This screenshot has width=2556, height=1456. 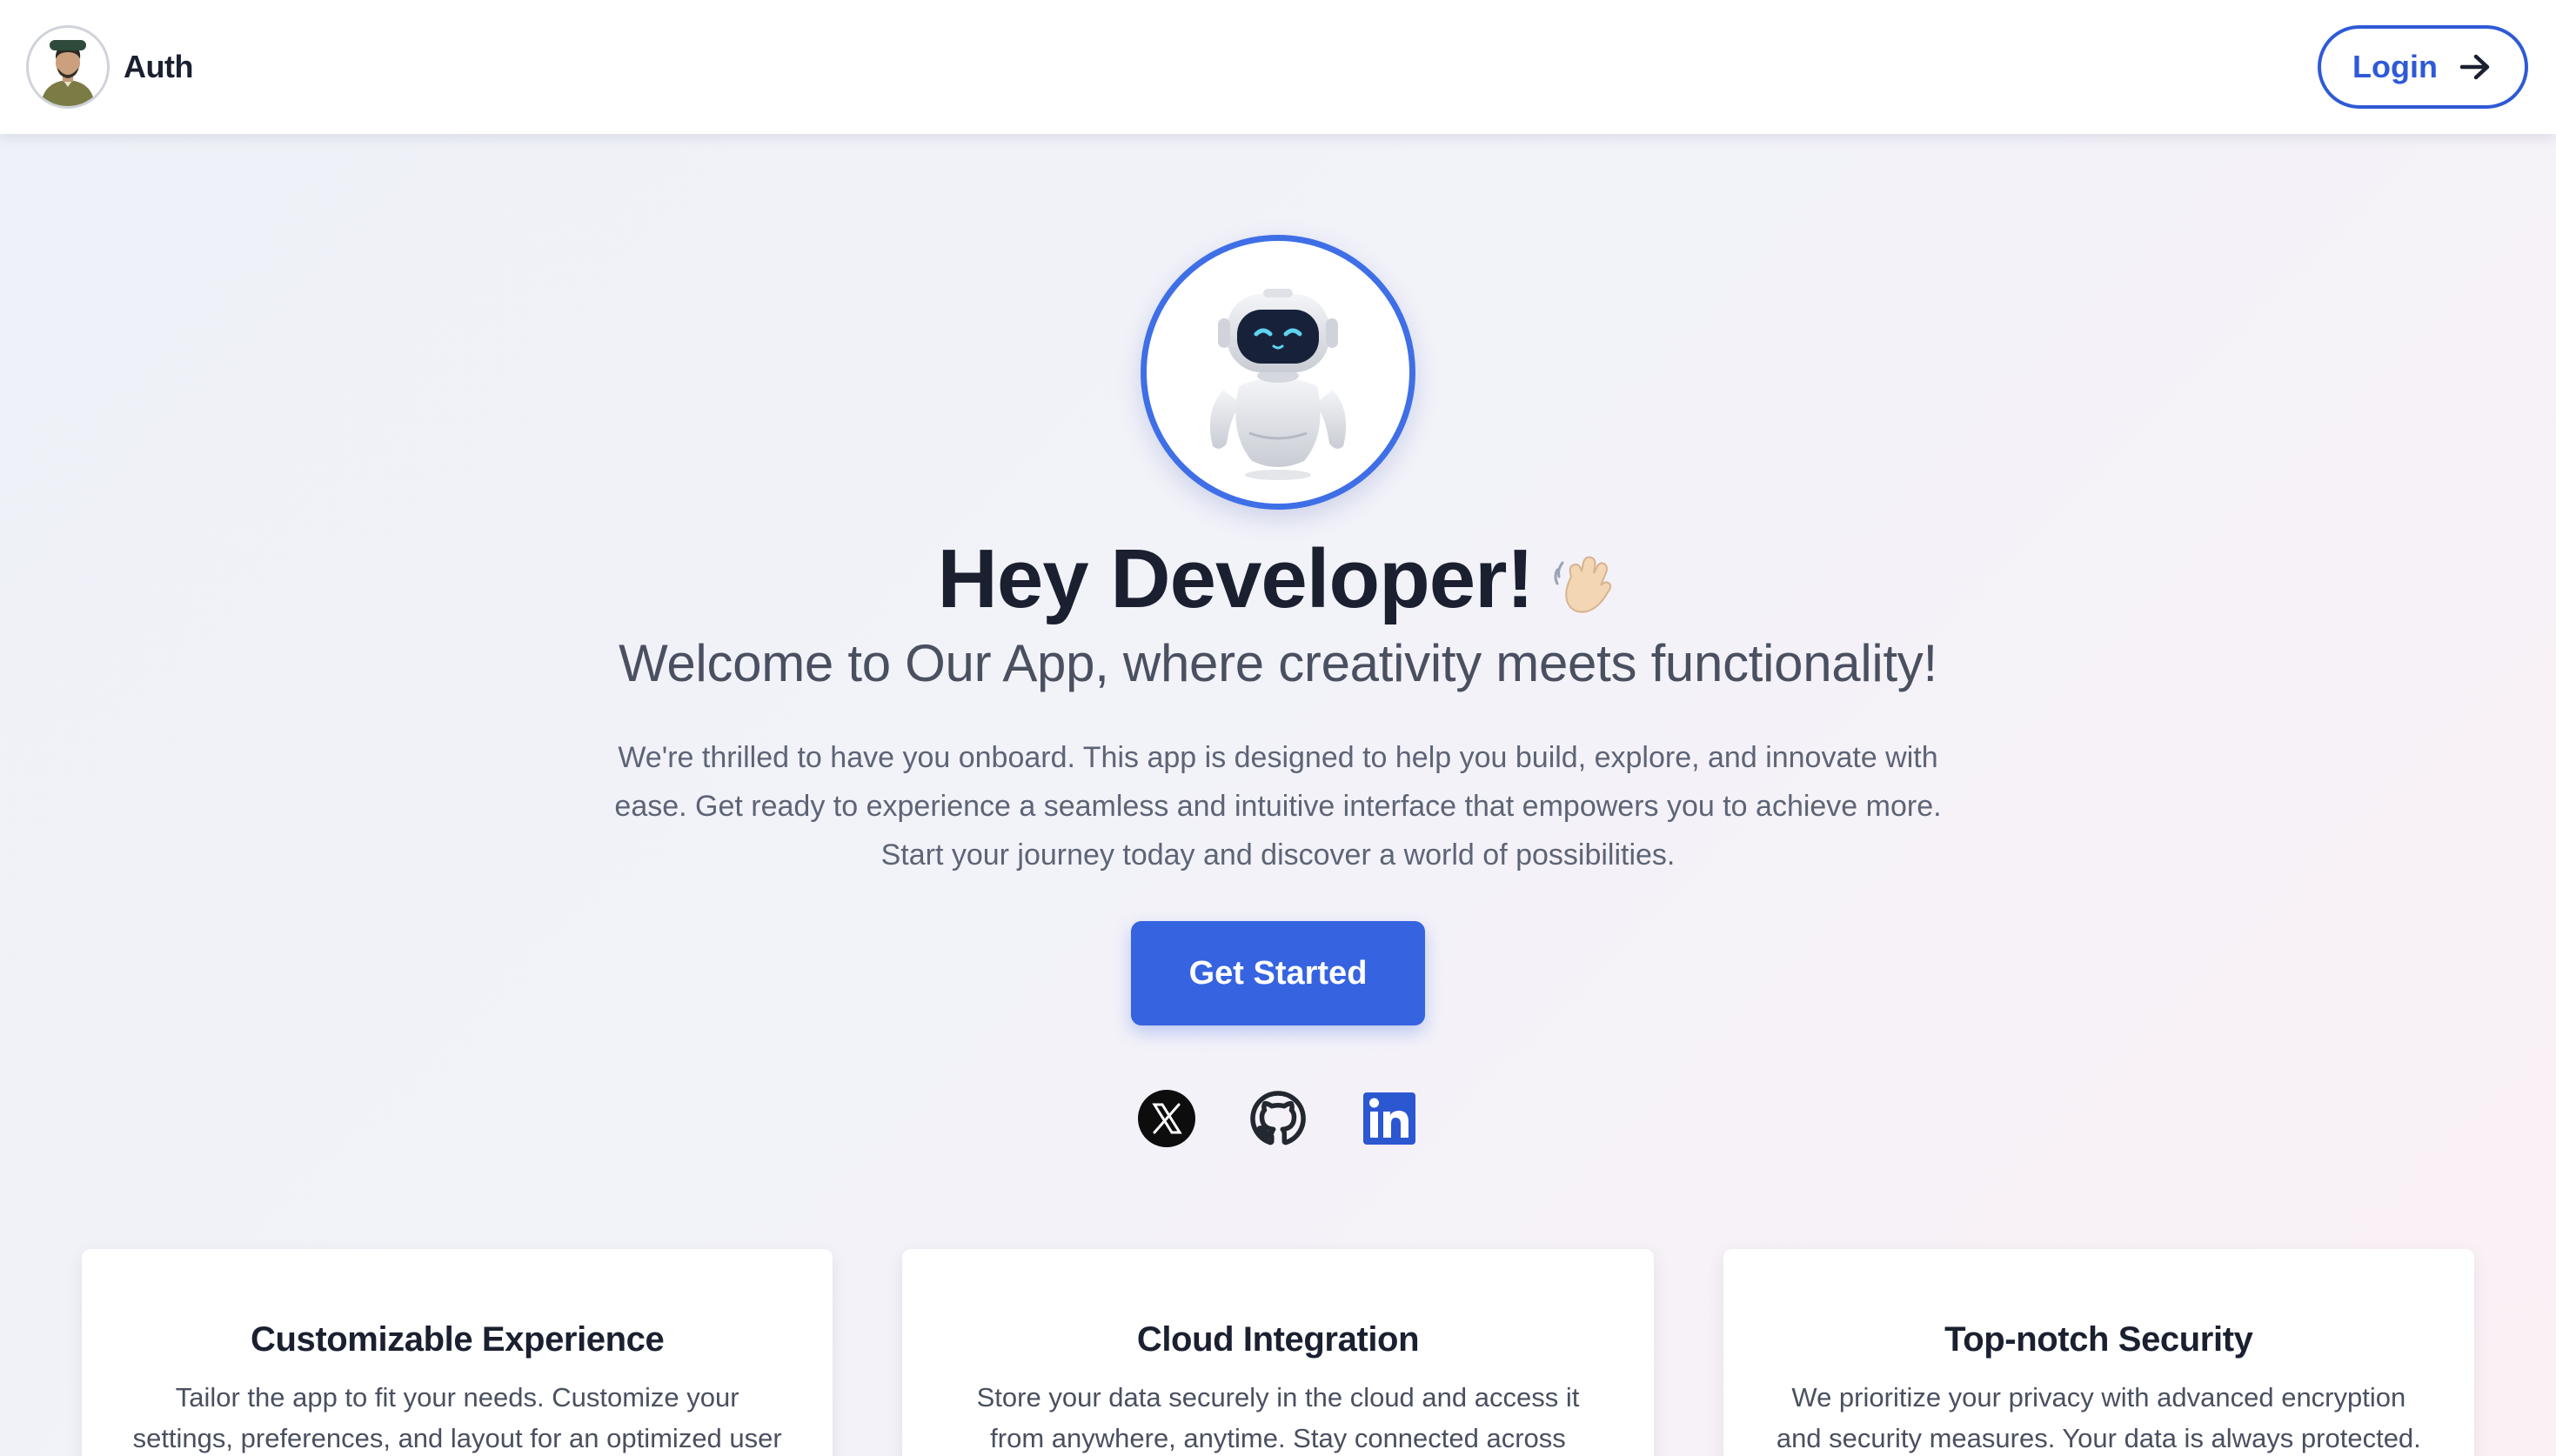 What do you see at coordinates (1278, 372) in the screenshot?
I see `robot-mascot-icon` at bounding box center [1278, 372].